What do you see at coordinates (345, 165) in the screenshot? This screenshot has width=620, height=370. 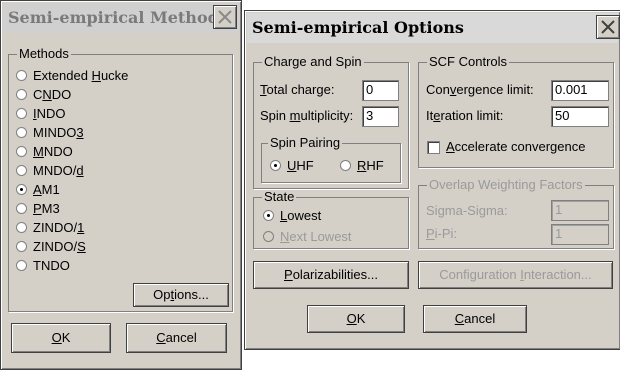 I see `rhf-radio-indicator` at bounding box center [345, 165].